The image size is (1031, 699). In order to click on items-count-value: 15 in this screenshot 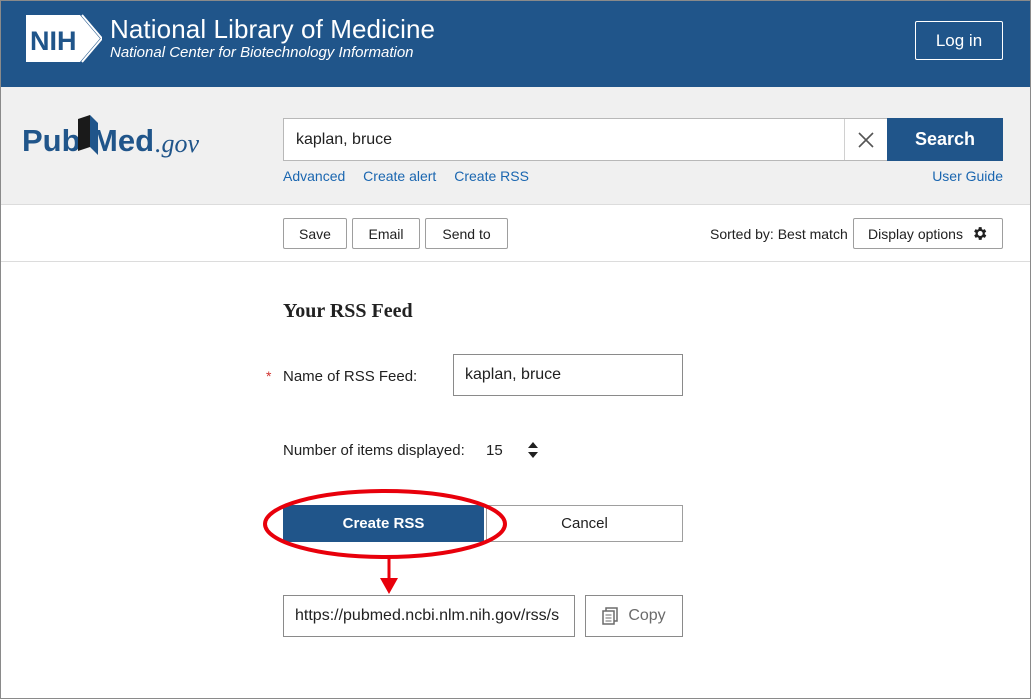, I will do `click(494, 450)`.